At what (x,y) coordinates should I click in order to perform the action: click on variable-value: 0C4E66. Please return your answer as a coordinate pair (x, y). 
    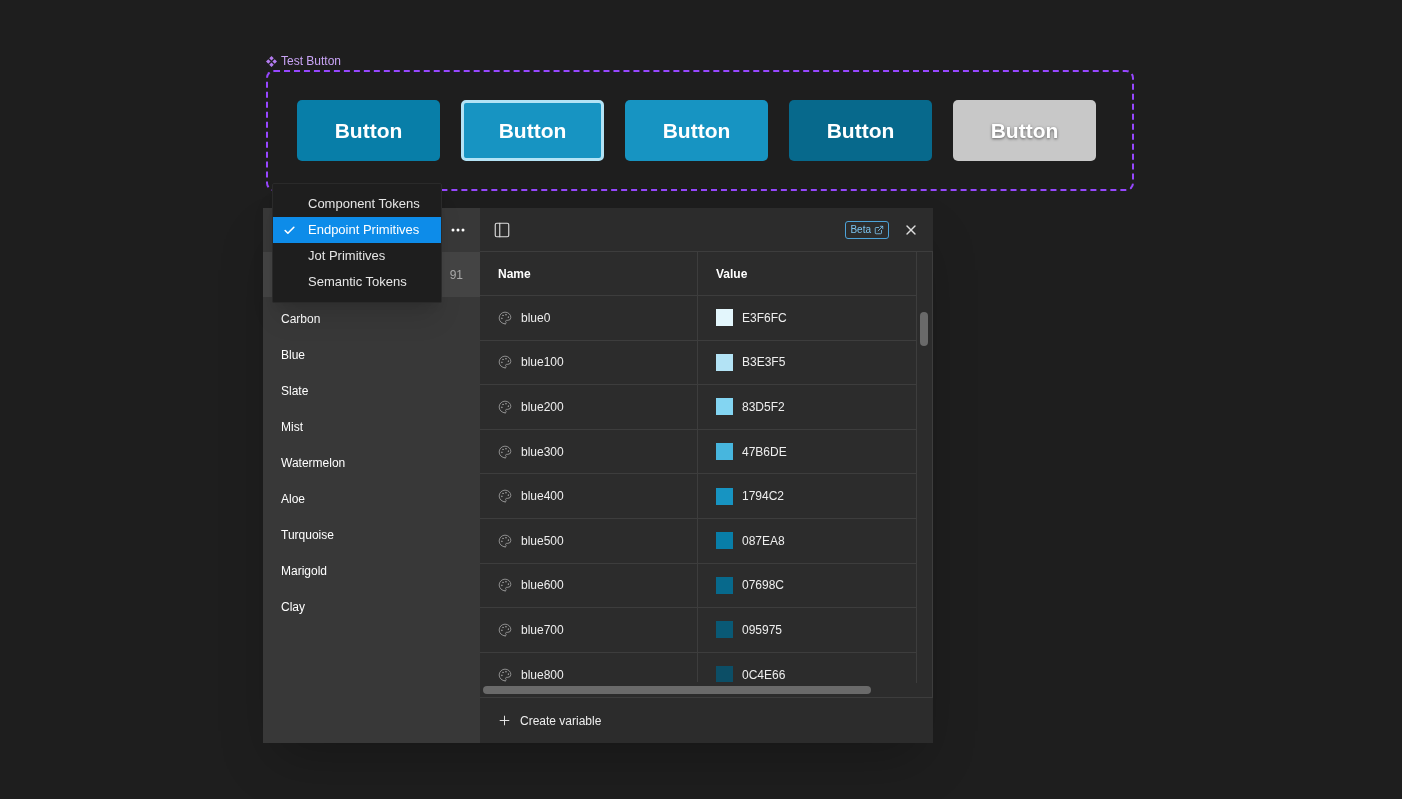
    Looking at the image, I should click on (764, 674).